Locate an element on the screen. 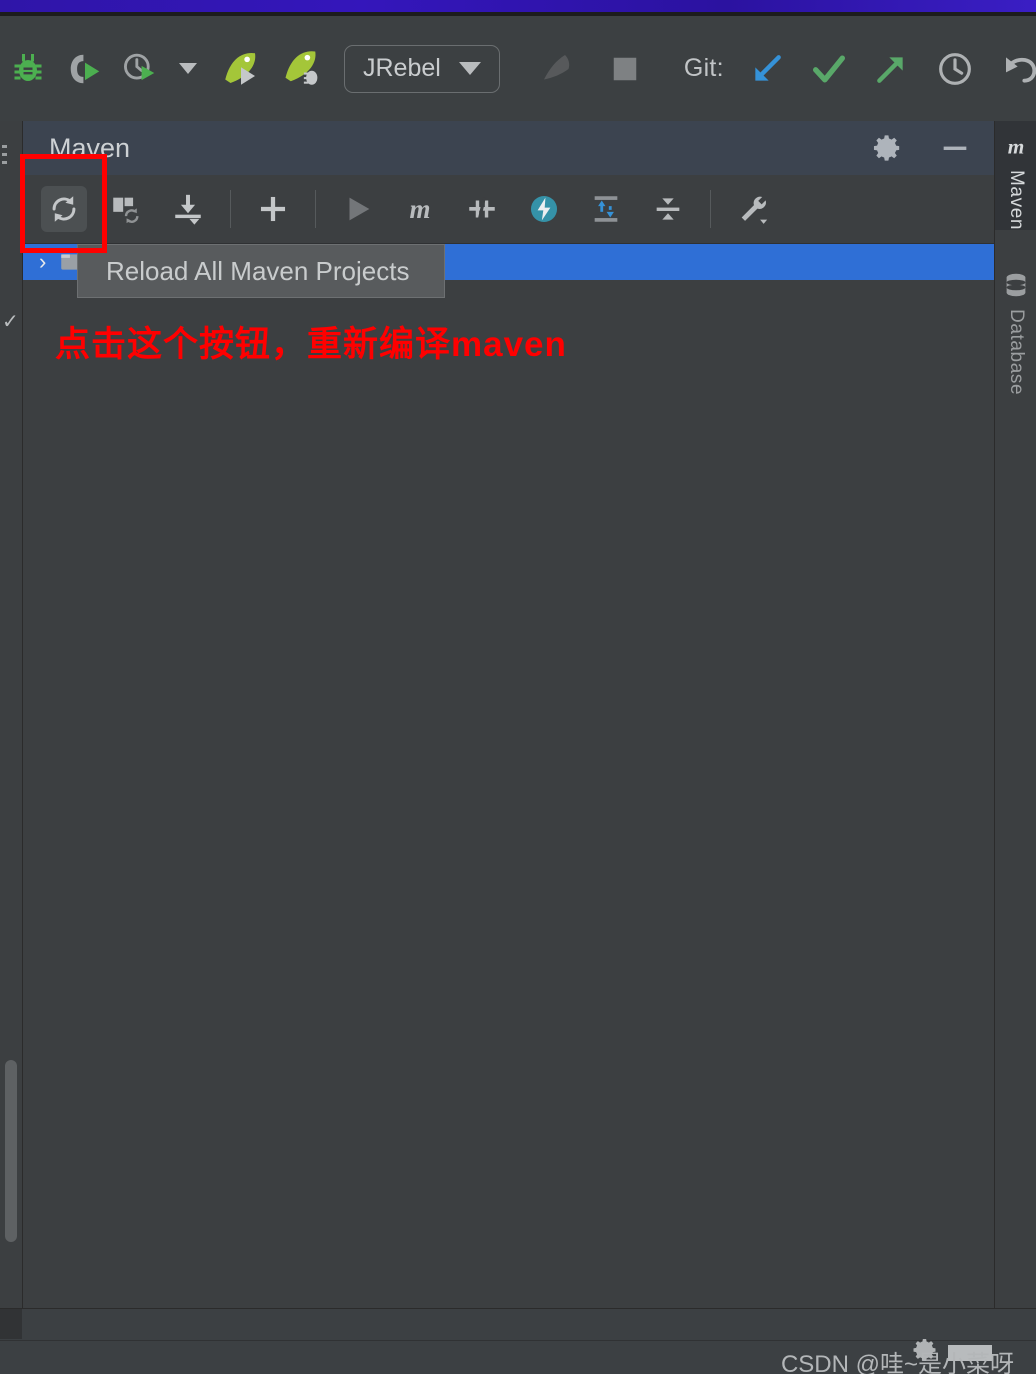 This screenshot has width=1036, height=1374. title-accent-bar is located at coordinates (518, 6).